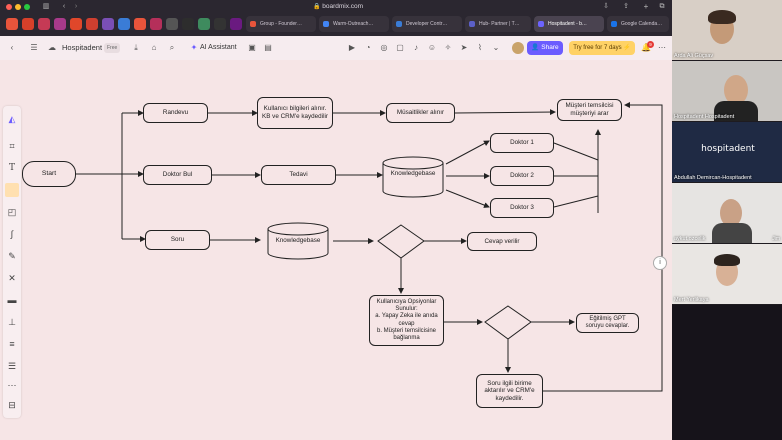 This screenshot has height=440, width=782. I want to click on partial-participant-label: Jim, so click(776, 239).